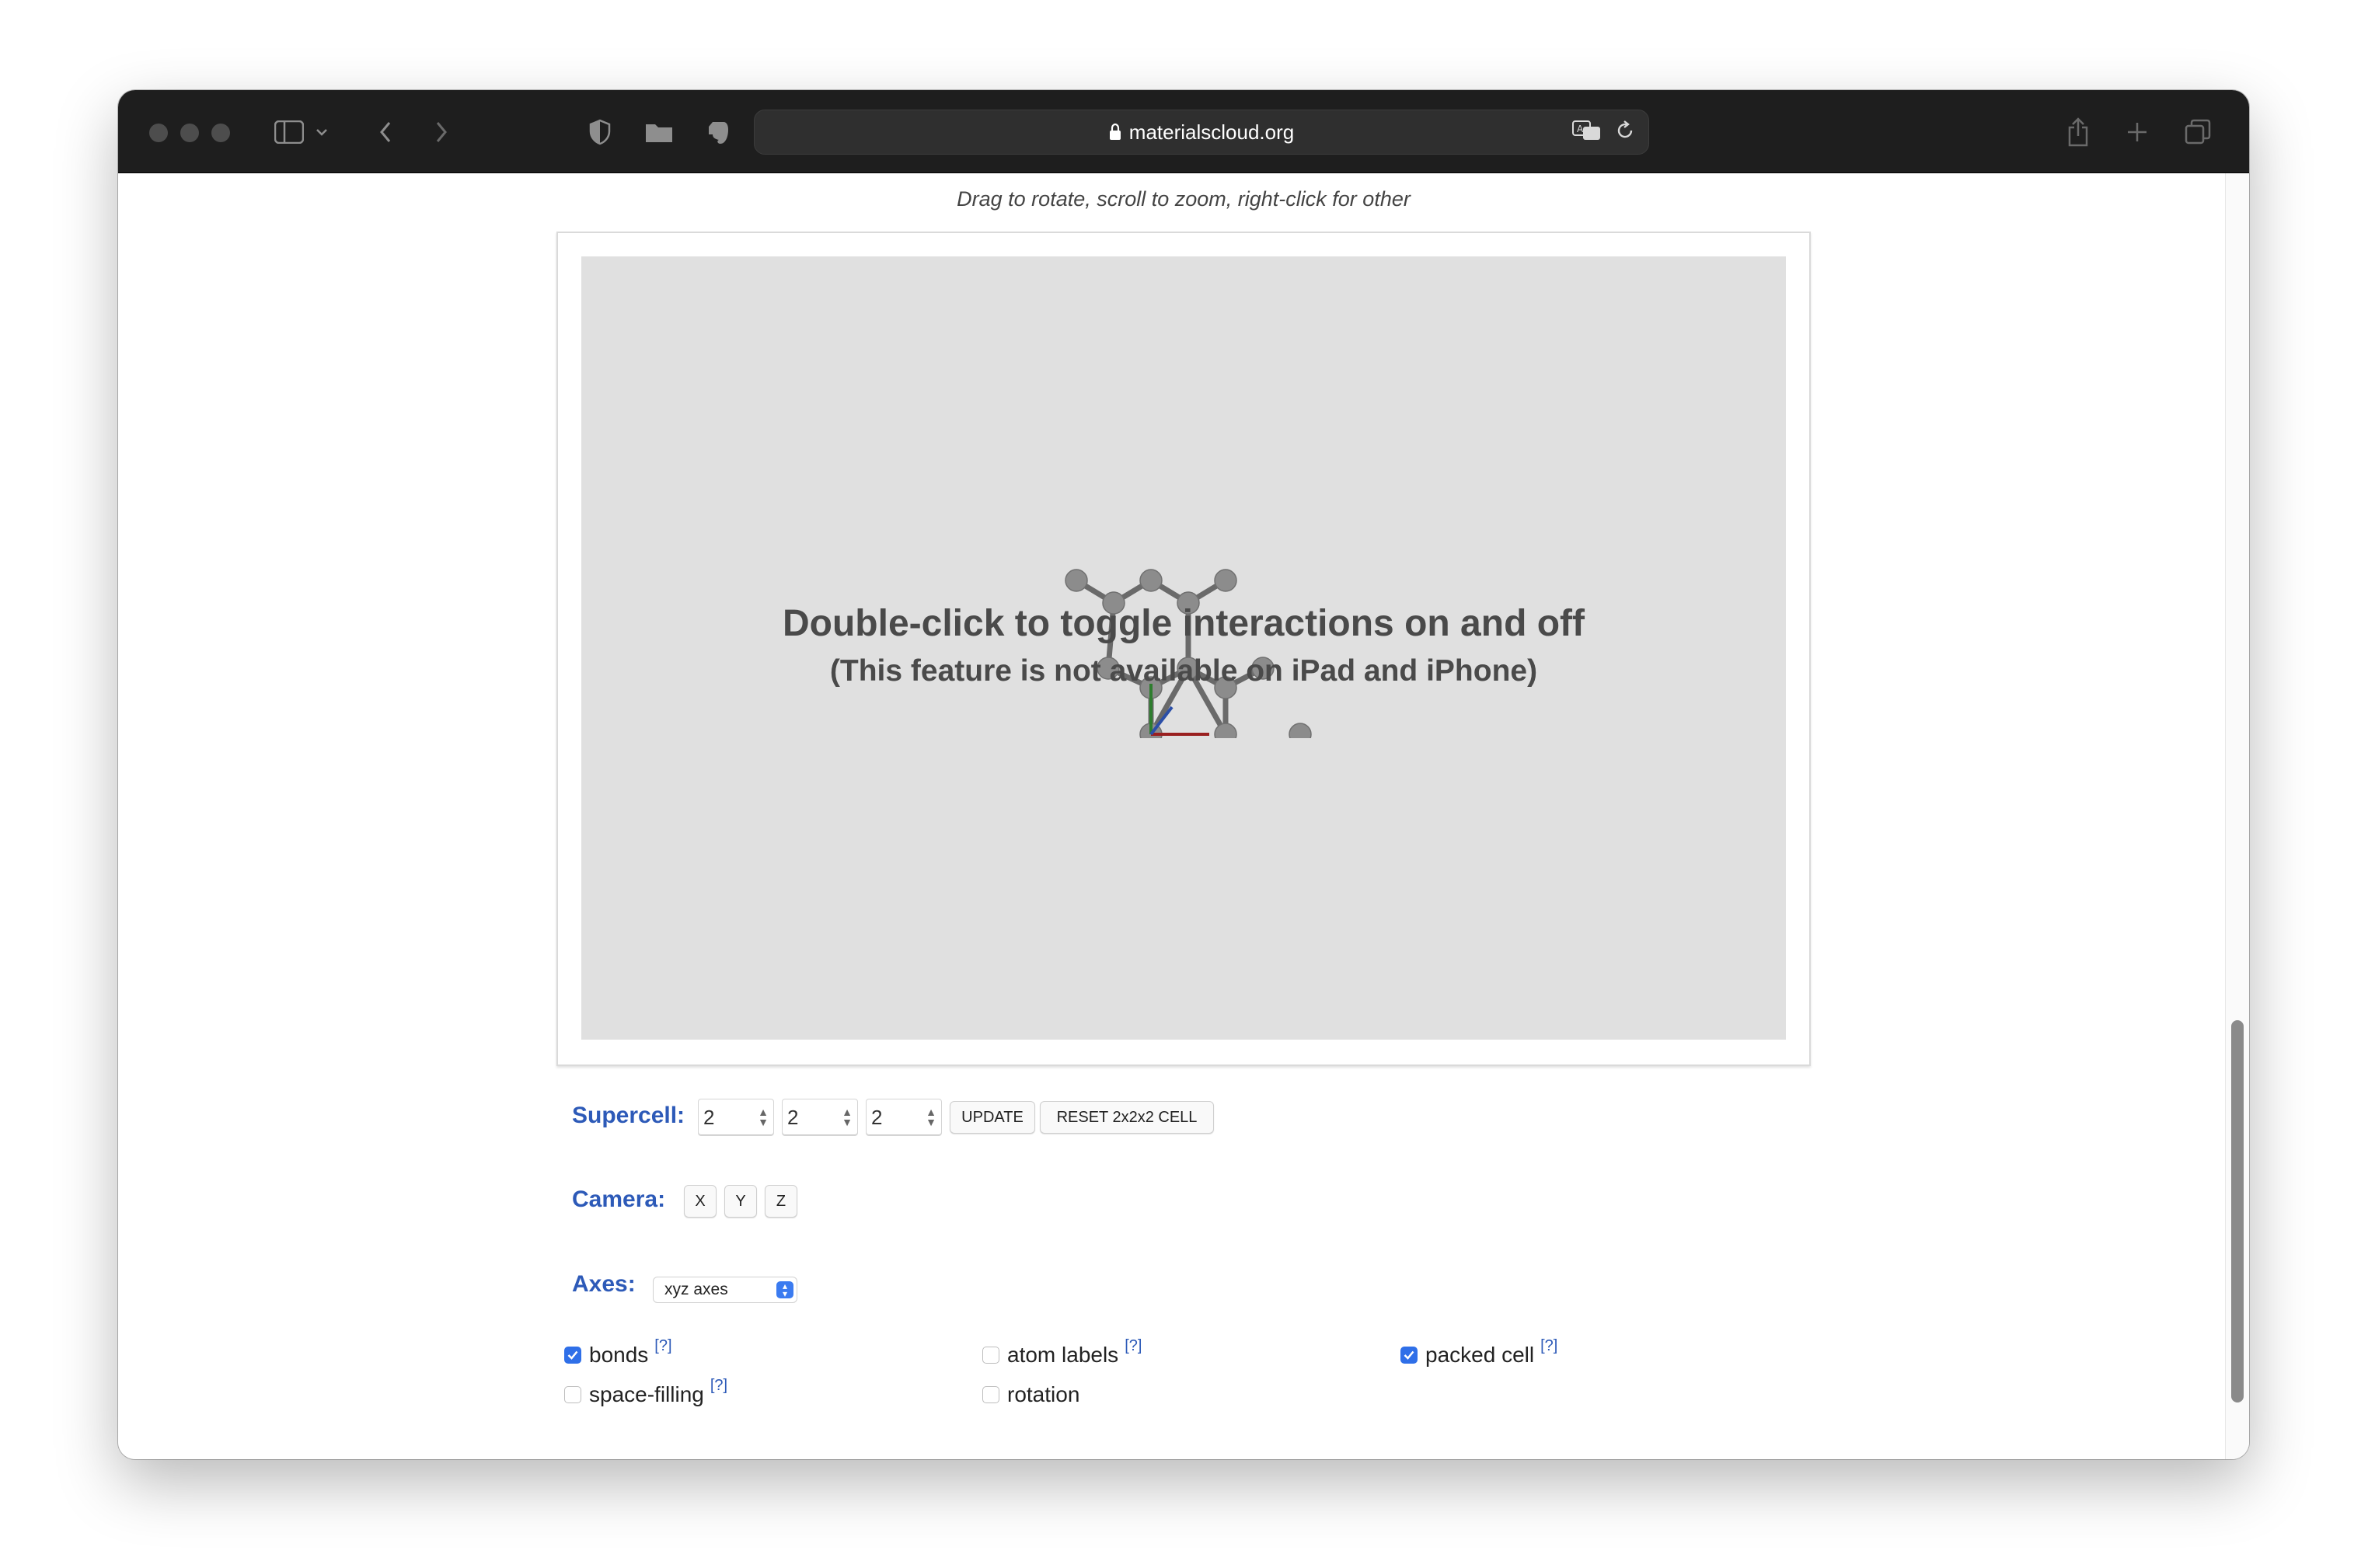 The width and height of the screenshot is (2361, 1568). What do you see at coordinates (1587, 133) in the screenshot?
I see `translate-icon: A` at bounding box center [1587, 133].